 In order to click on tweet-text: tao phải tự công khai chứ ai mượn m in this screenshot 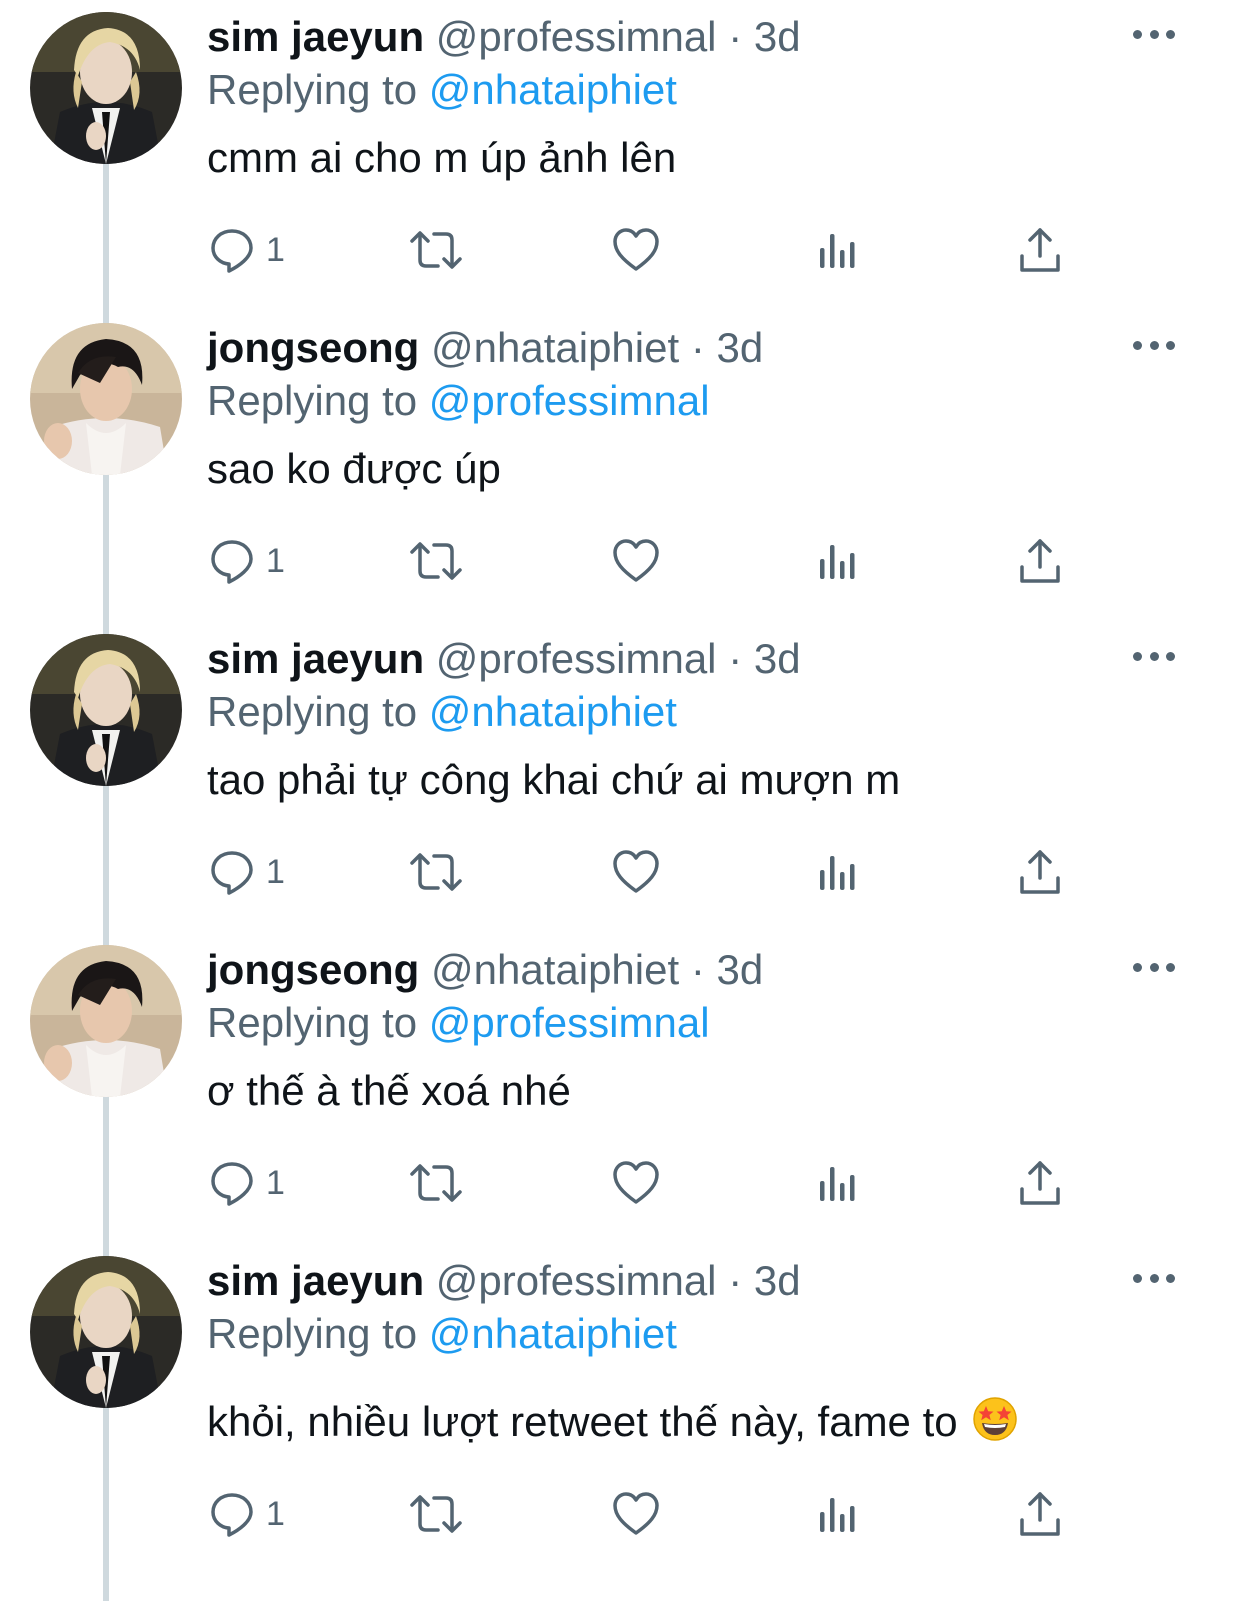, I will do `click(554, 779)`.